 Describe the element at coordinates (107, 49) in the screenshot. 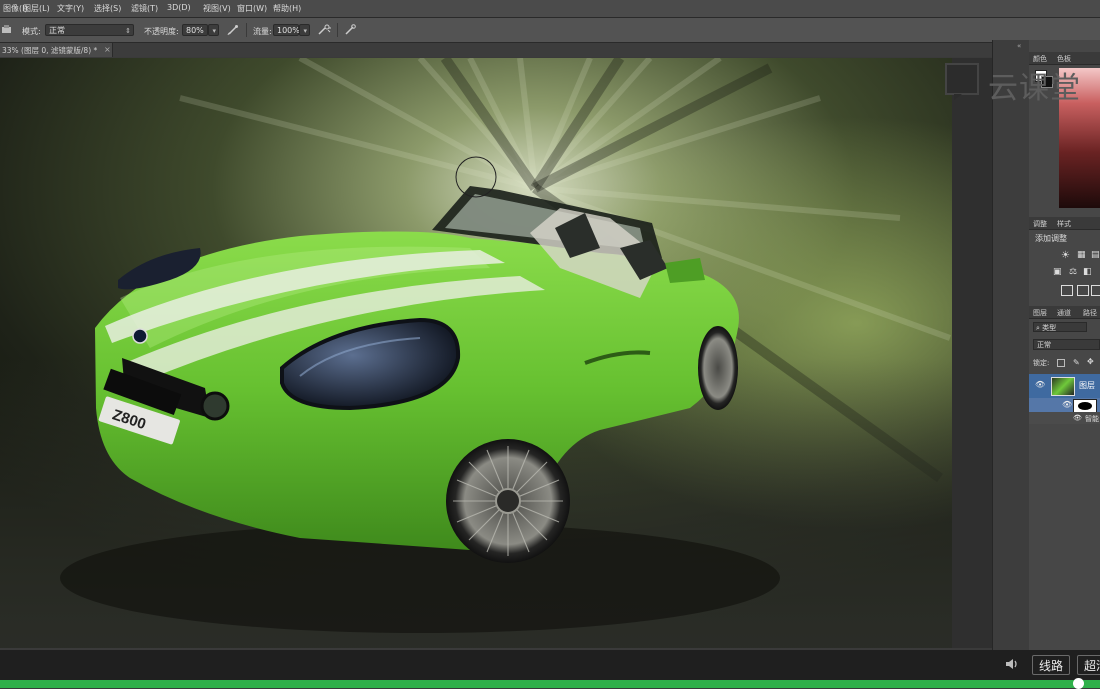

I see `close-icon: ×` at that location.